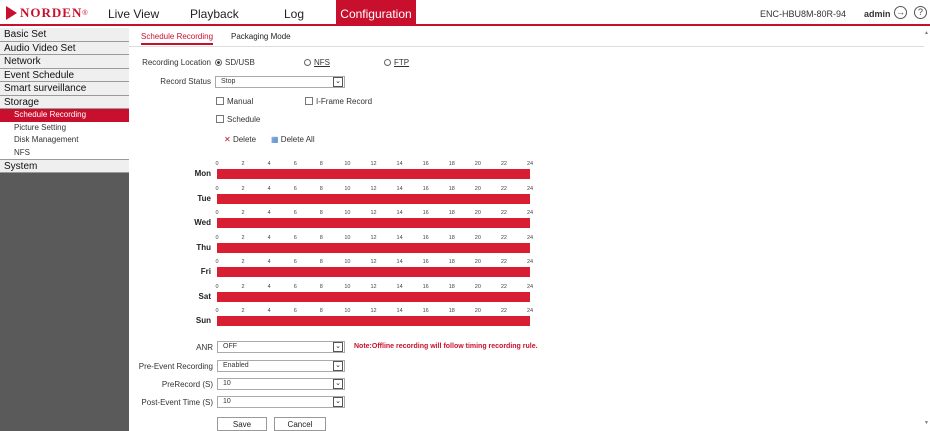 Image resolution: width=930 pixels, height=431 pixels. Describe the element at coordinates (64, 48) in the screenshot. I see `sidebar-item-audio-video-set: Audio Video Set` at that location.